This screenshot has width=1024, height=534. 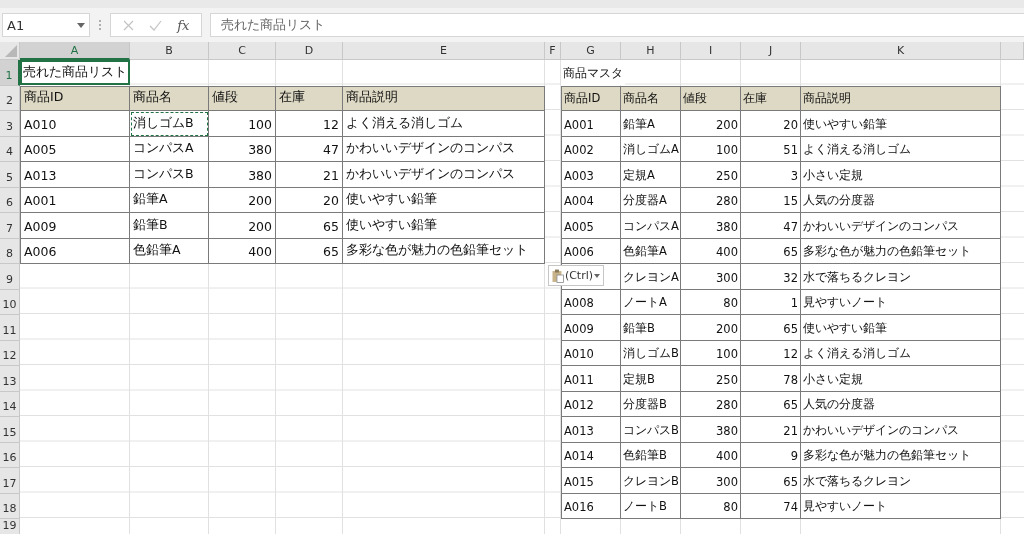 What do you see at coordinates (901, 506) in the screenshot?
I see `table-cell: 見やすいノート` at bounding box center [901, 506].